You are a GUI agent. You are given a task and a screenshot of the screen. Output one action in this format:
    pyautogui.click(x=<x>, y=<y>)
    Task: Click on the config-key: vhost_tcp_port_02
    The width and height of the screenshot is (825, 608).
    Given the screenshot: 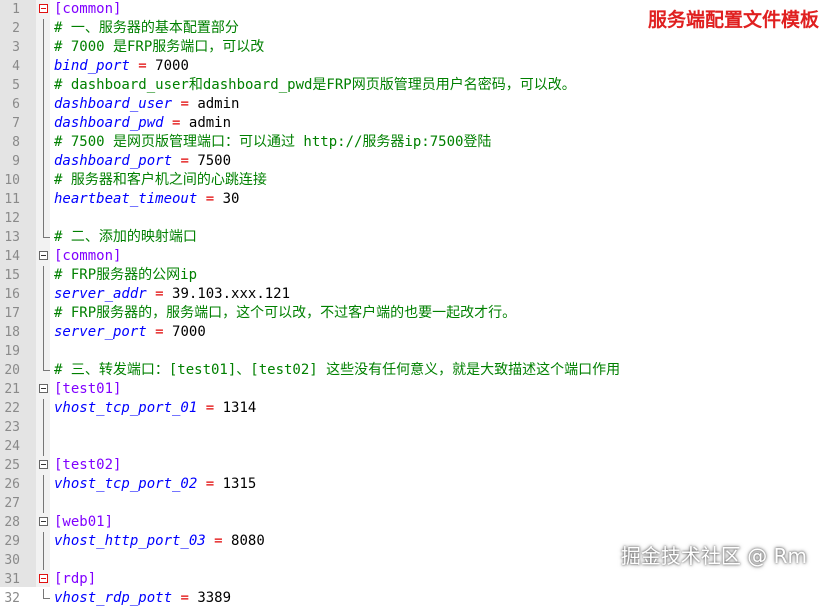 What is the action you would take?
    pyautogui.click(x=126, y=484)
    